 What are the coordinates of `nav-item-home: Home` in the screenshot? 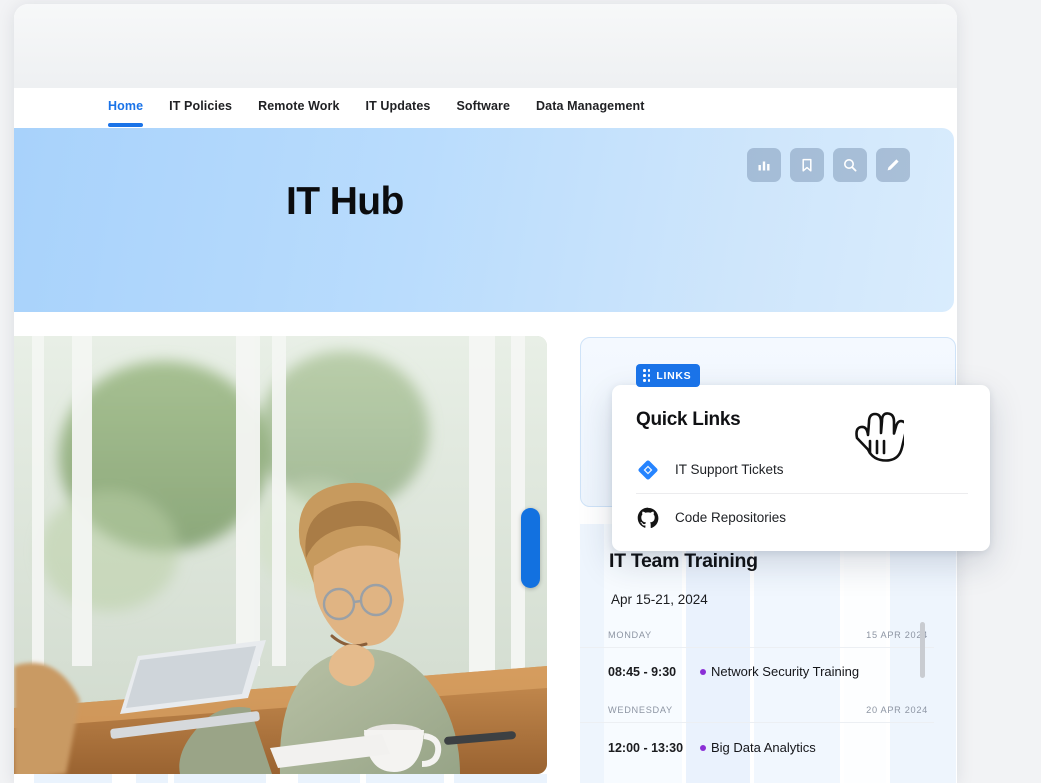 It's located at (126, 113).